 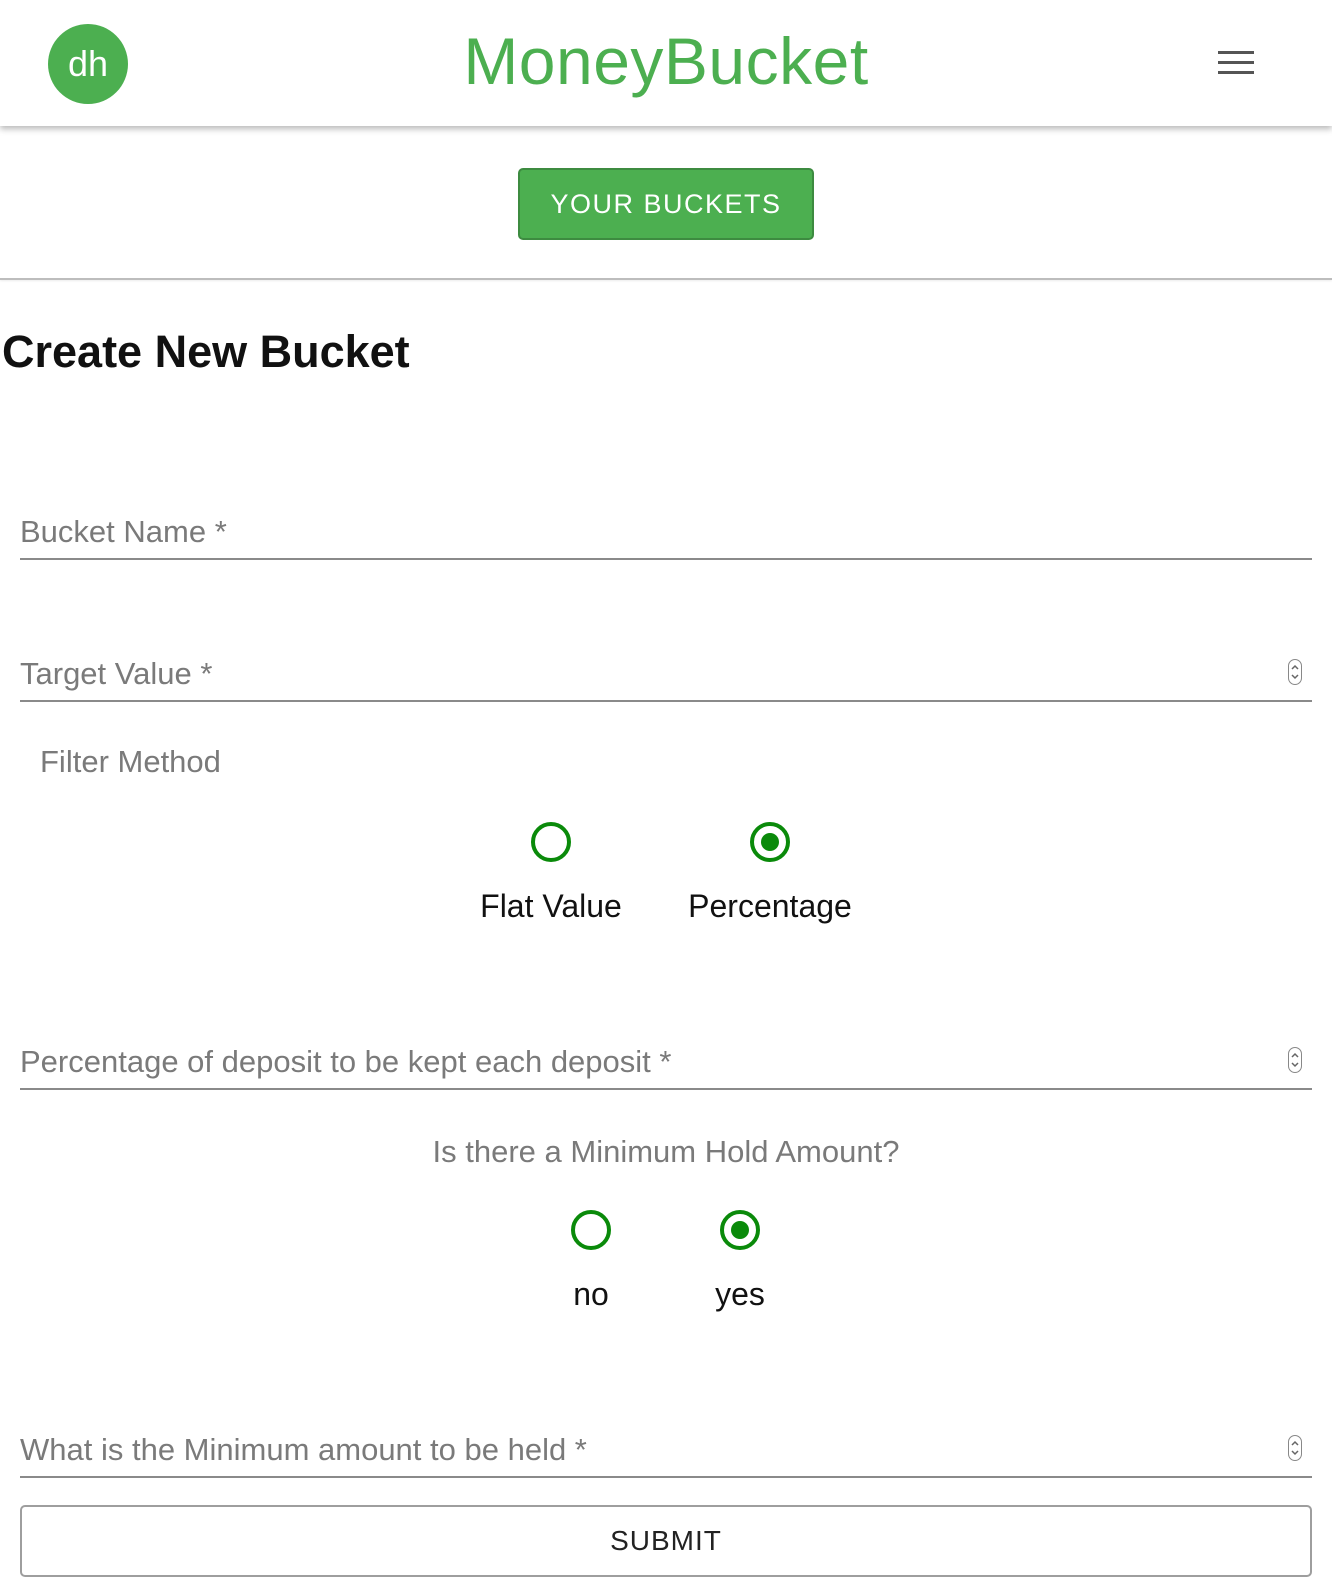 I want to click on app-title: MoneyBucket, so click(x=666, y=61).